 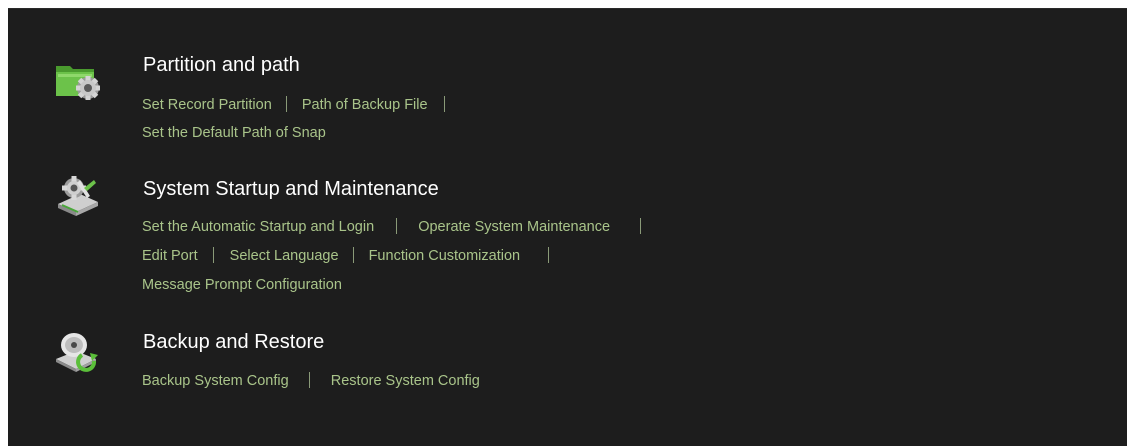 What do you see at coordinates (207, 105) in the screenshot?
I see `set-record-partition-link: Set Record Partition` at bounding box center [207, 105].